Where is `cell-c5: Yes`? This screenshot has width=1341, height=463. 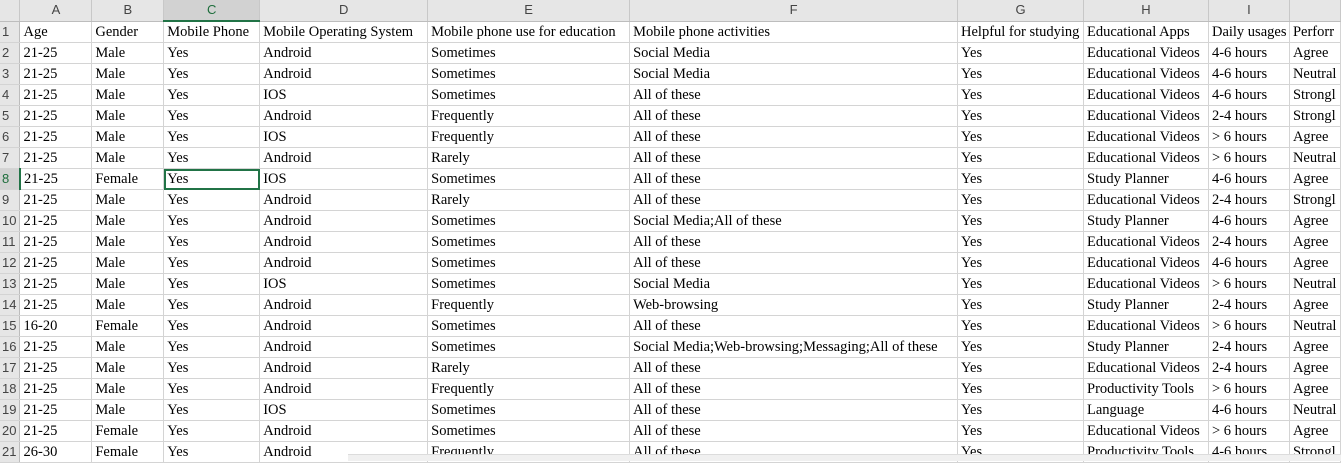
cell-c5: Yes is located at coordinates (212, 116).